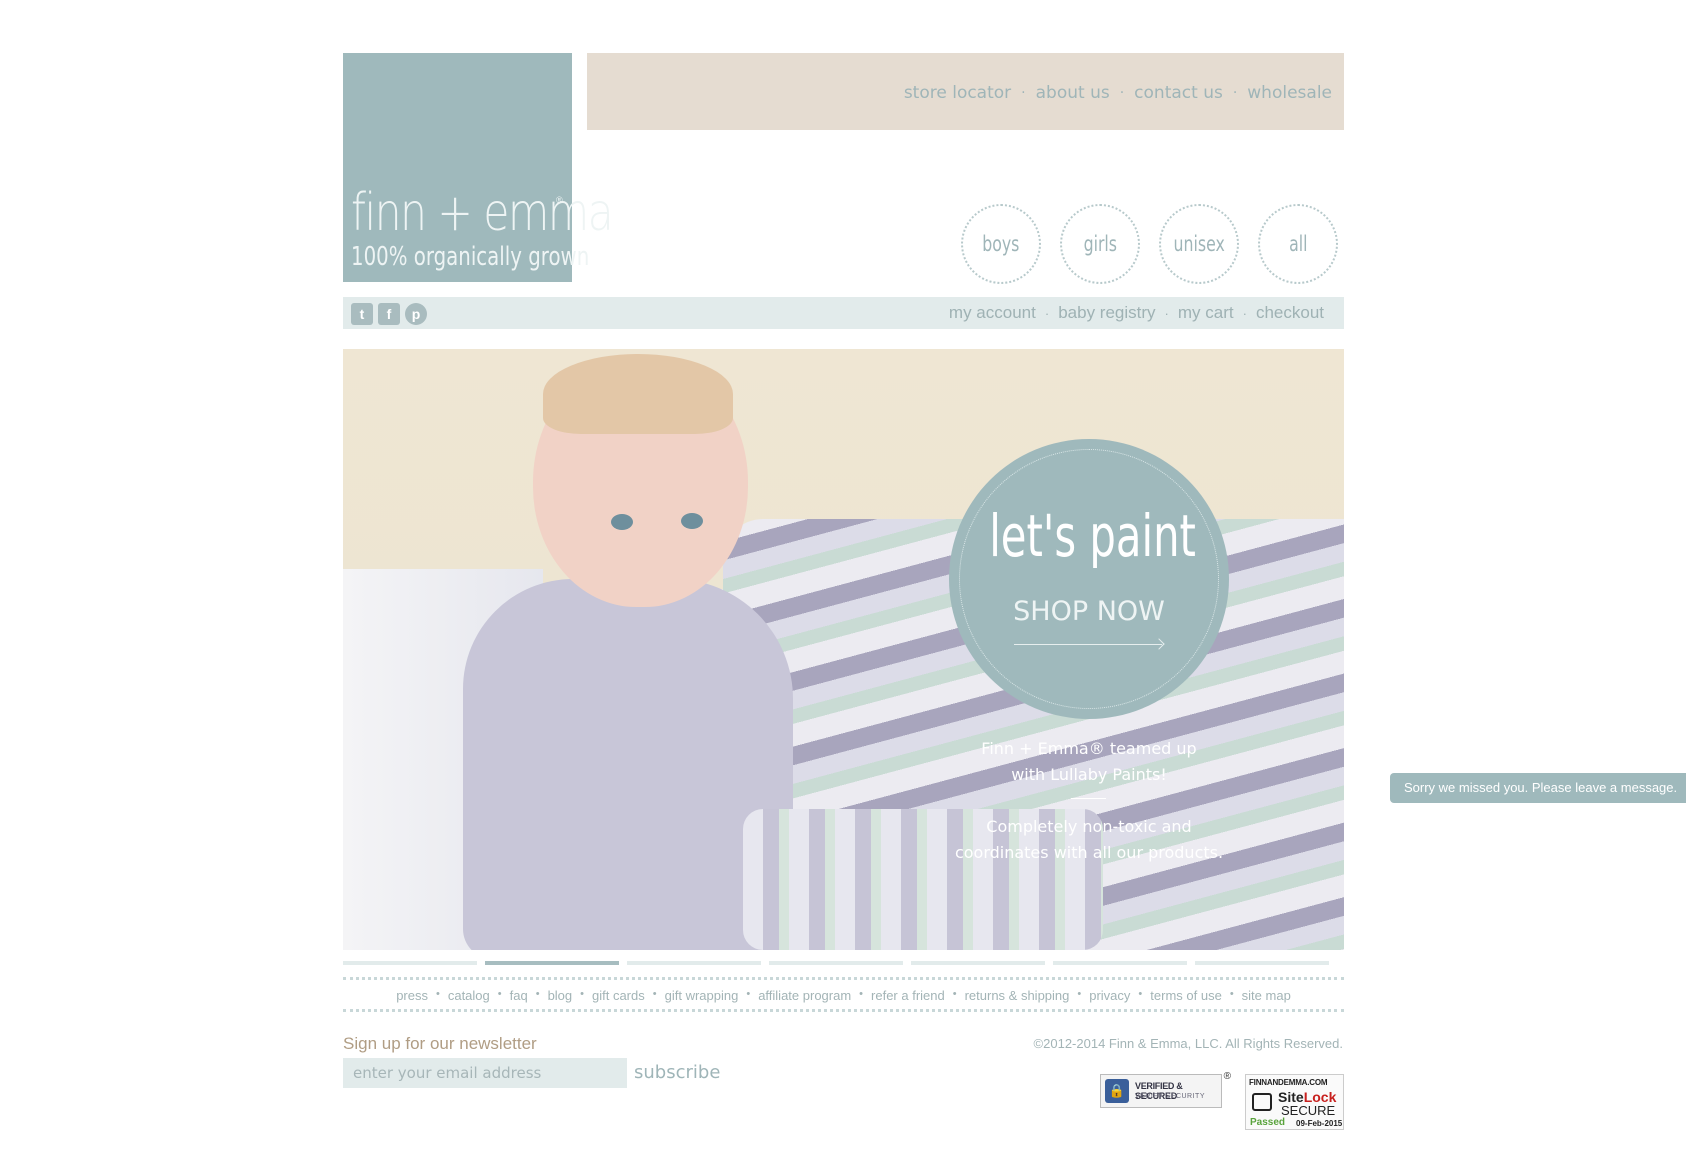 The height and width of the screenshot is (1150, 1686). What do you see at coordinates (638, 394) in the screenshot?
I see `hero-photo-baby-hair` at bounding box center [638, 394].